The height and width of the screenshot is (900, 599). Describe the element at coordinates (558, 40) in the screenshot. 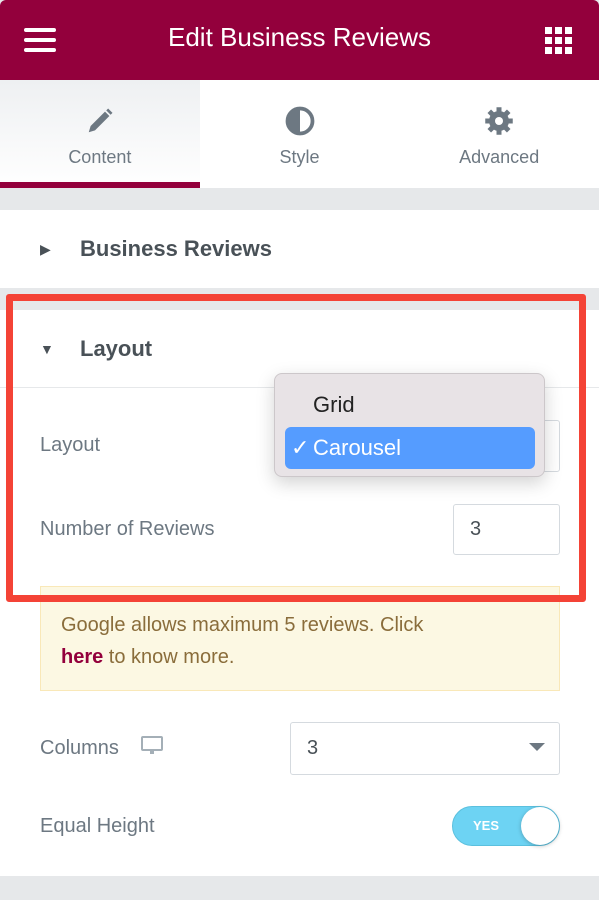

I see `grid-icon` at that location.